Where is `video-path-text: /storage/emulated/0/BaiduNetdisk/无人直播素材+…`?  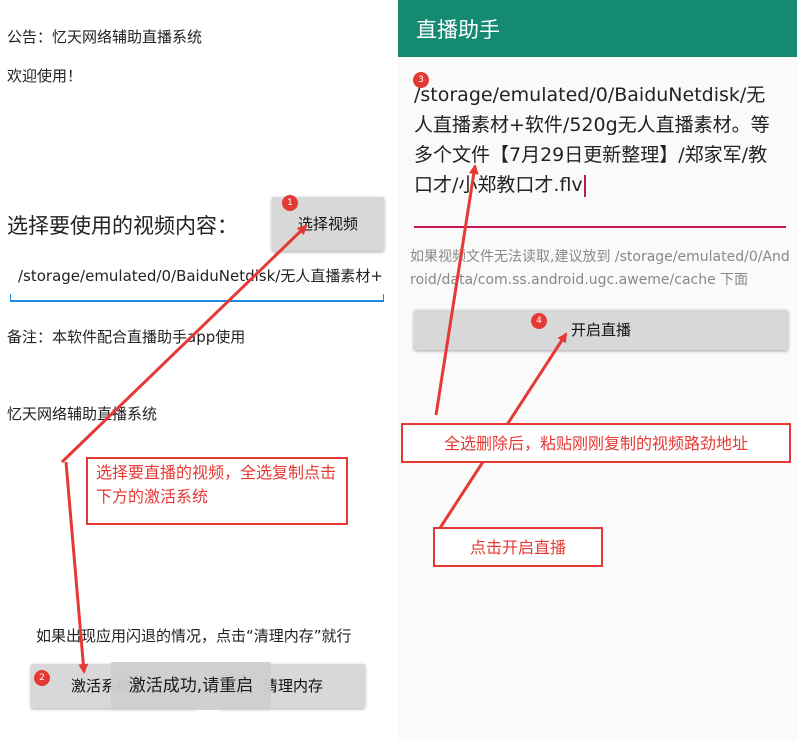 video-path-text: /storage/emulated/0/BaiduNetdisk/无人直播素材+… is located at coordinates (592, 140).